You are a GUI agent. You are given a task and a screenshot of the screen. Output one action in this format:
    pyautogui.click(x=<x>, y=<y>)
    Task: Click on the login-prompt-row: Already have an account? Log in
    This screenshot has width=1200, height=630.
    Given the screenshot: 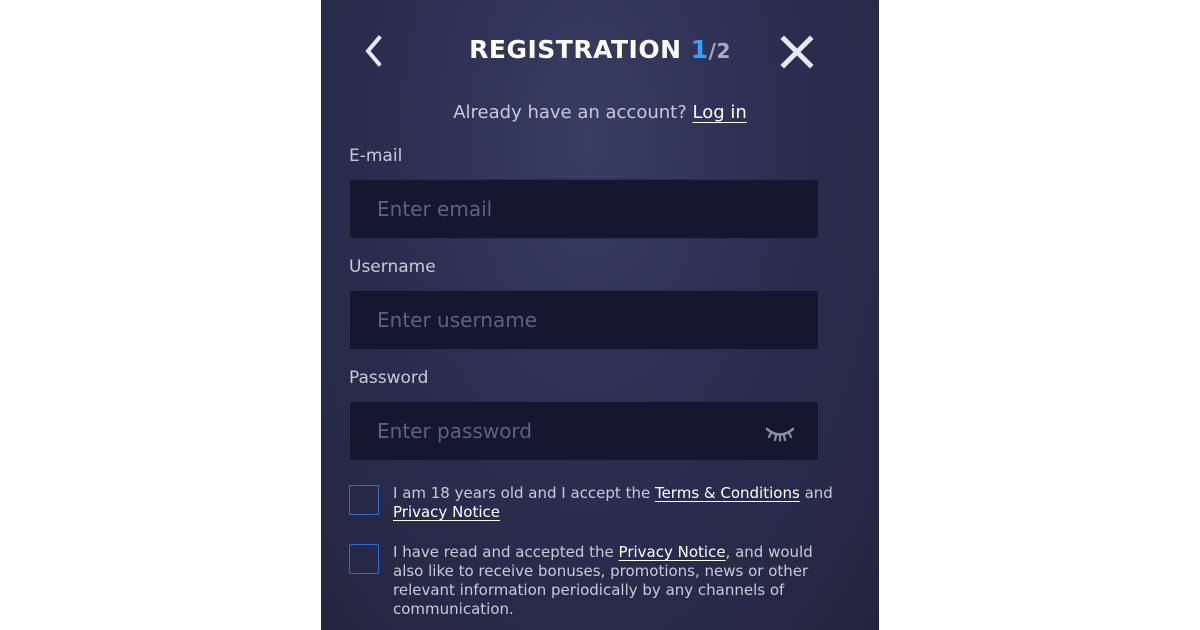 What is the action you would take?
    pyautogui.click(x=600, y=113)
    